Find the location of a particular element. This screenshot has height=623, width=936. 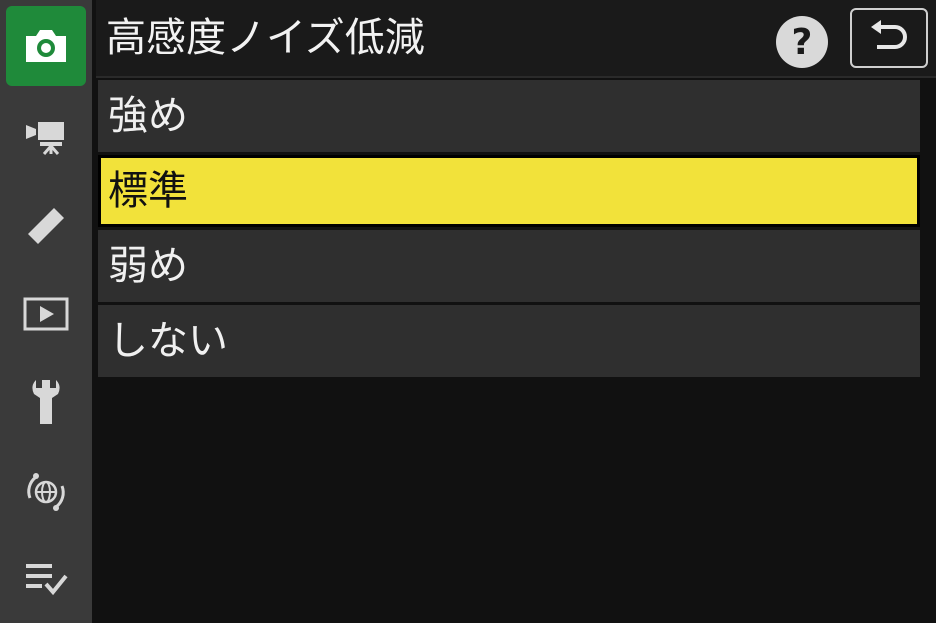

sidebar-item-movie-shooting is located at coordinates (46, 136).